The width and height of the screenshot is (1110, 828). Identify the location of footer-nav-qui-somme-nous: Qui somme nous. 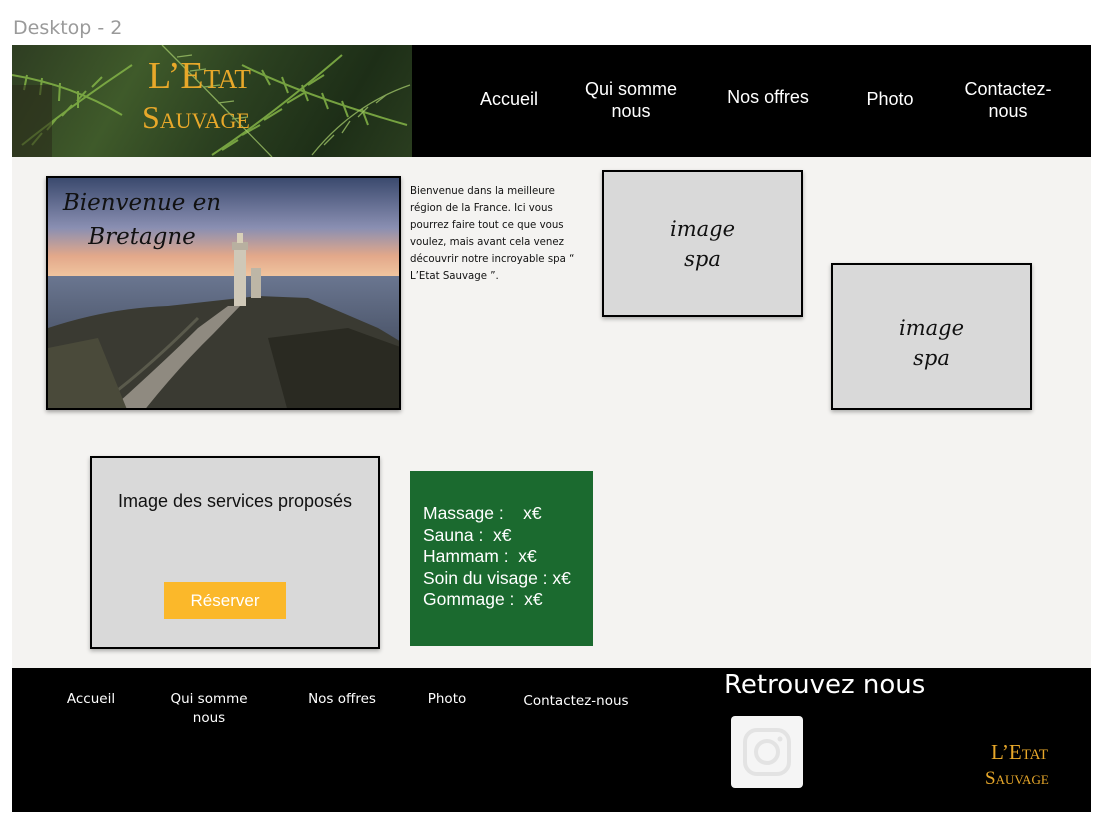
(209, 709).